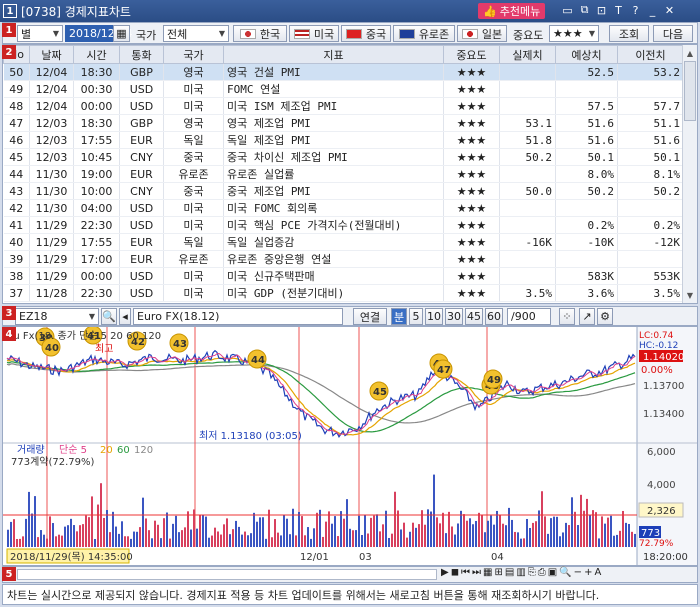 The image size is (700, 607). Describe the element at coordinates (465, 572) in the screenshot. I see `step-back-icon: ⏮` at that location.